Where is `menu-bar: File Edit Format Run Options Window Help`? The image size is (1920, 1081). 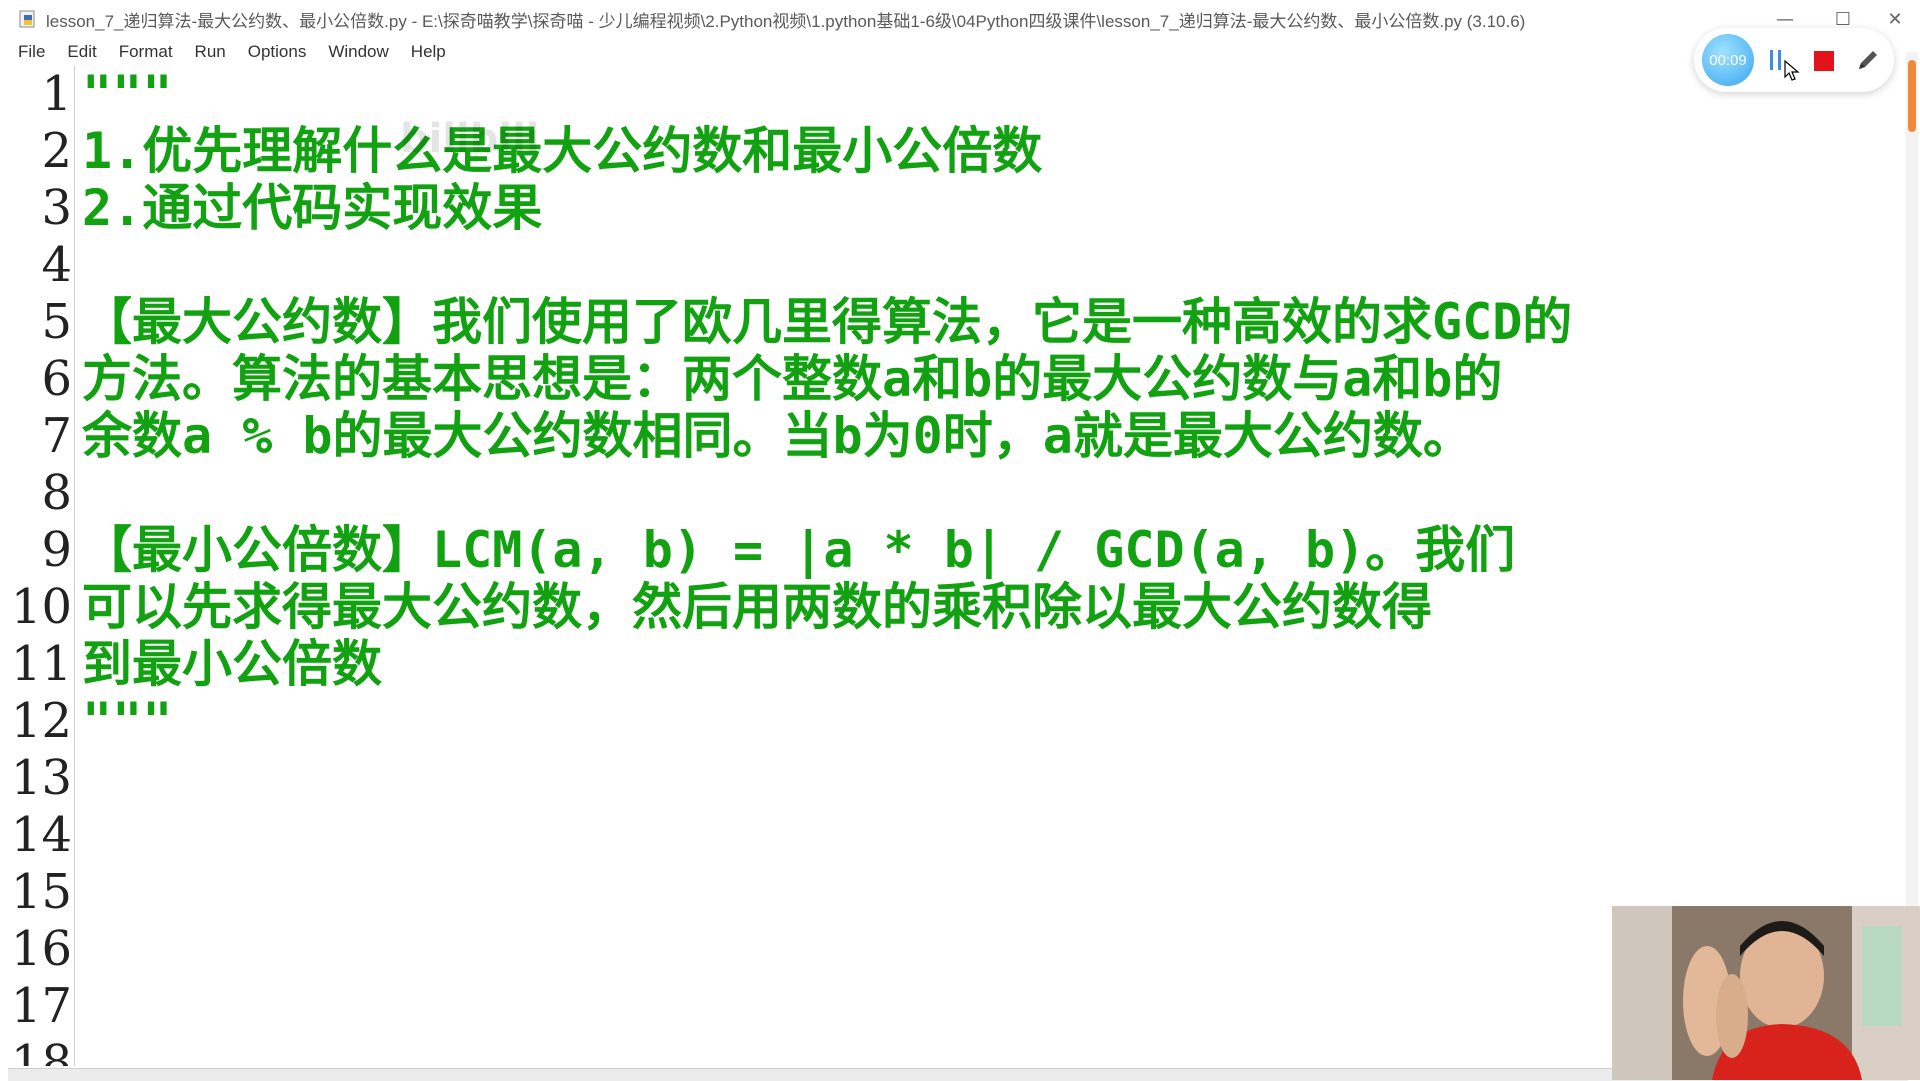 menu-bar: File Edit Format Run Options Window Help is located at coordinates (960, 52).